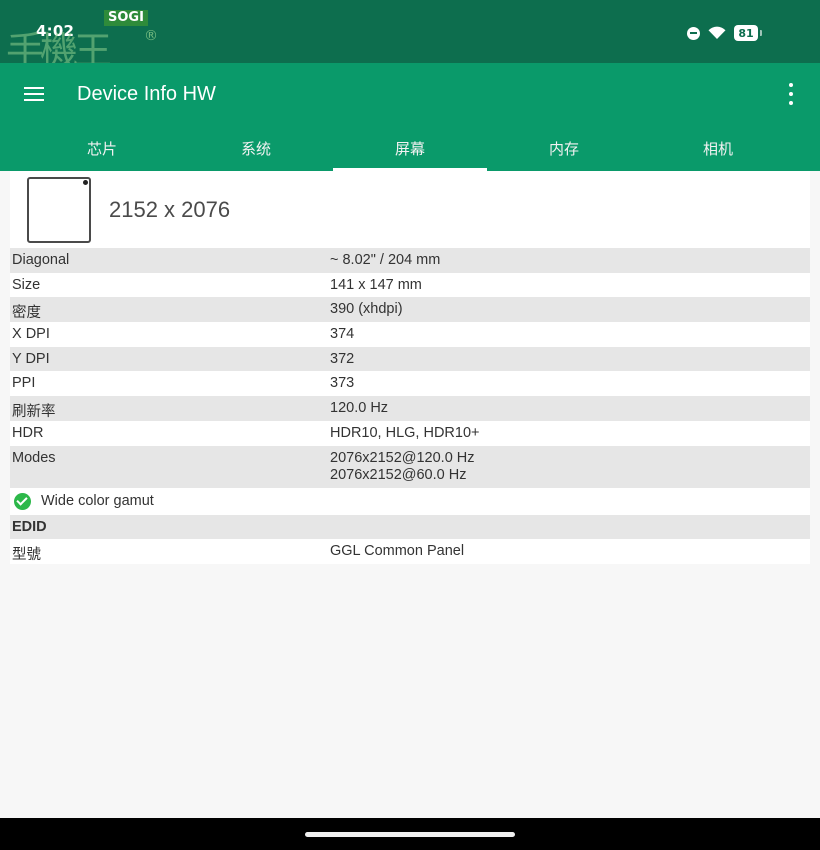 The image size is (820, 850). I want to click on navigation-bar, so click(410, 834).